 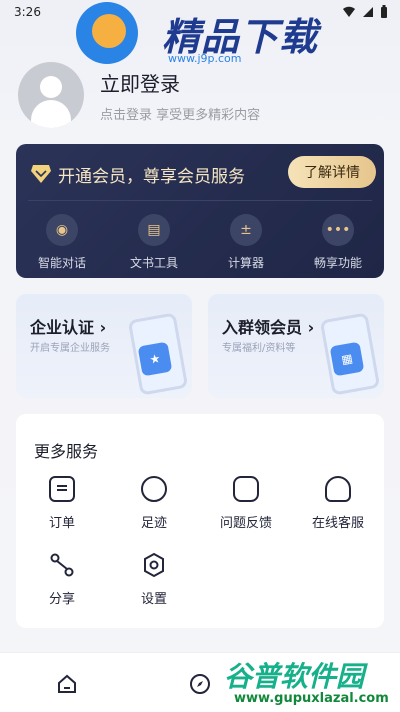 I want to click on promo-subtitle: 开启专属企业服务, so click(x=70, y=348).